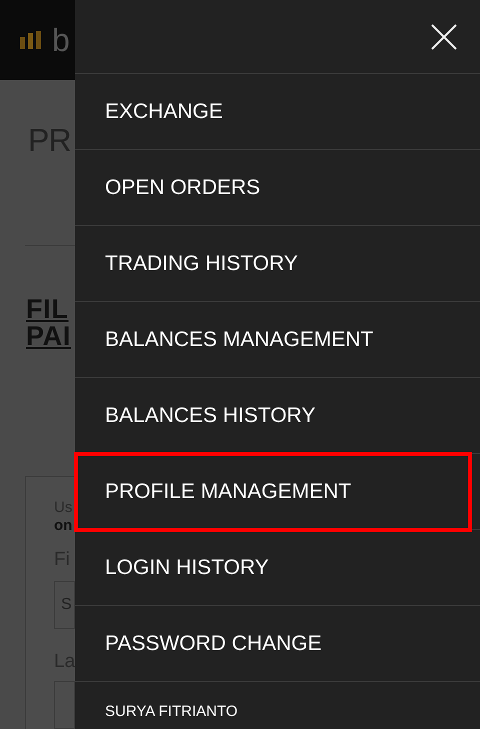  Describe the element at coordinates (64, 705) in the screenshot. I see `last-name-field` at that location.